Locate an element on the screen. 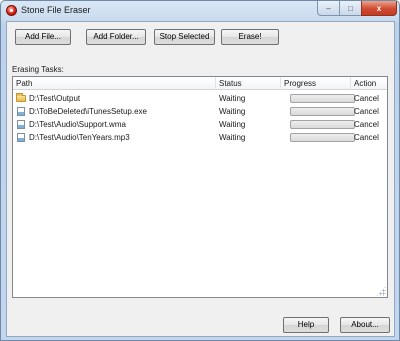 This screenshot has height=341, width=400. column-header-path: Path is located at coordinates (114, 83).